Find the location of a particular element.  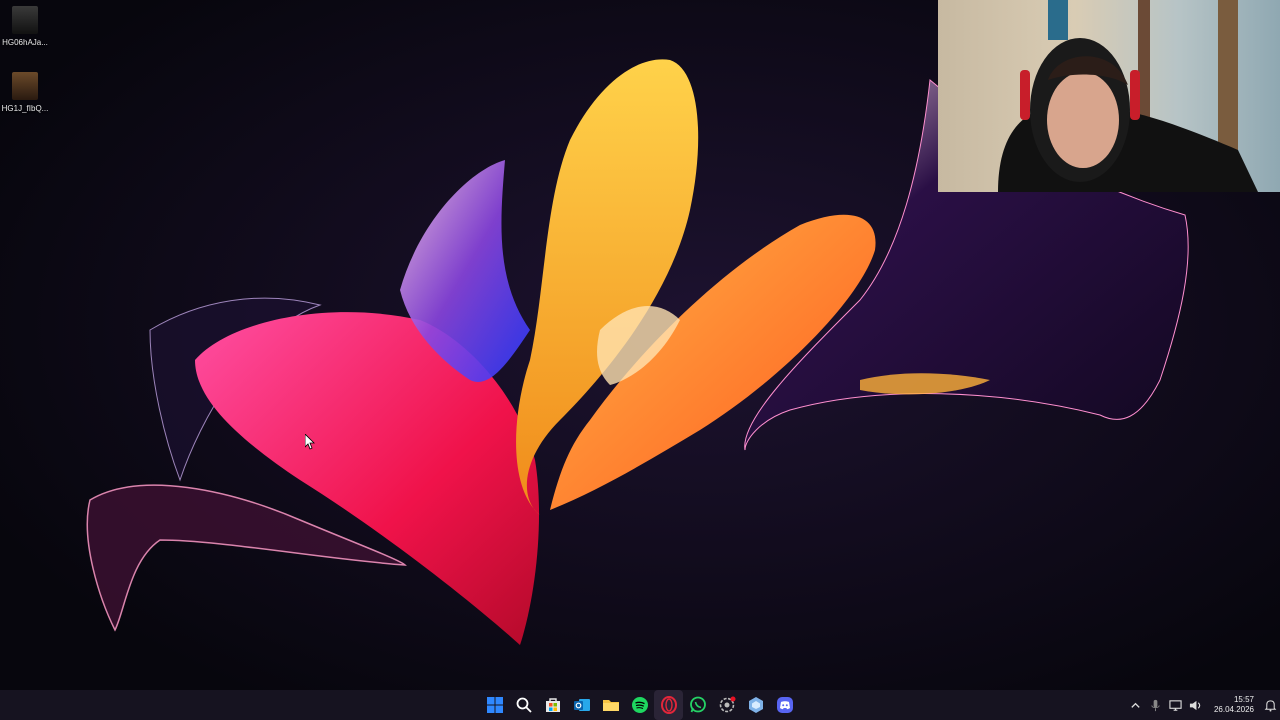

webcam-overlay is located at coordinates (1109, 96).